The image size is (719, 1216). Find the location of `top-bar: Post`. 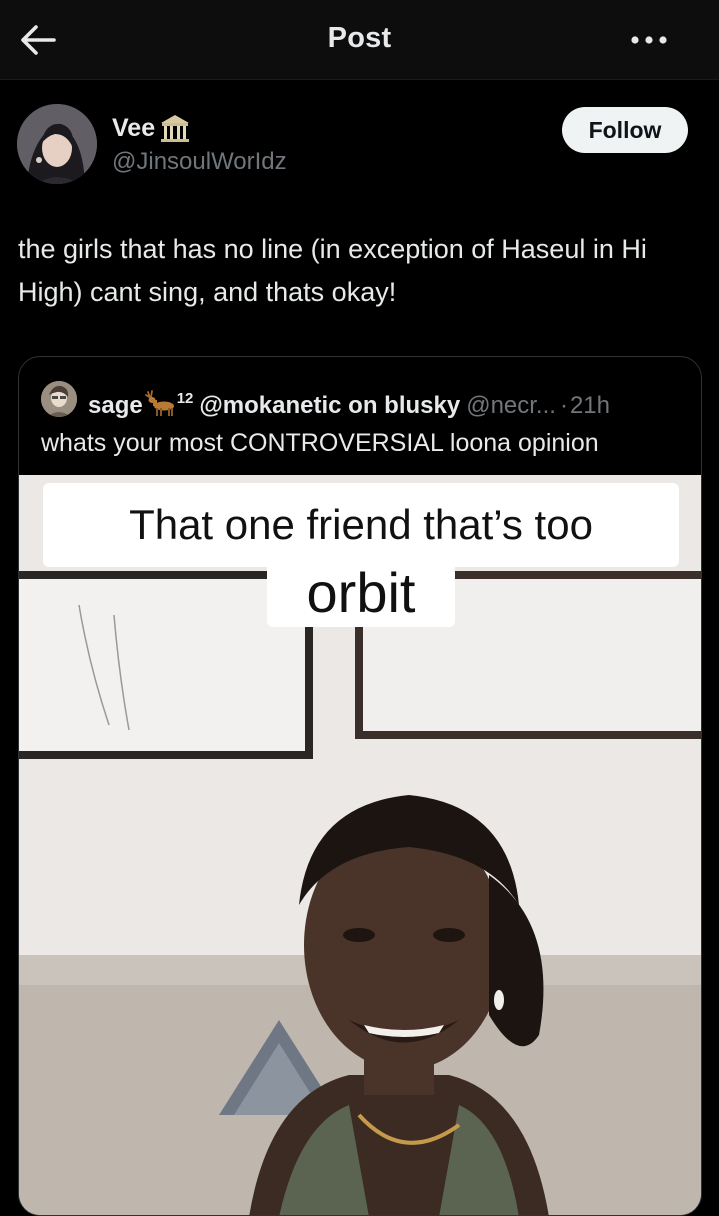

top-bar: Post is located at coordinates (359, 40).